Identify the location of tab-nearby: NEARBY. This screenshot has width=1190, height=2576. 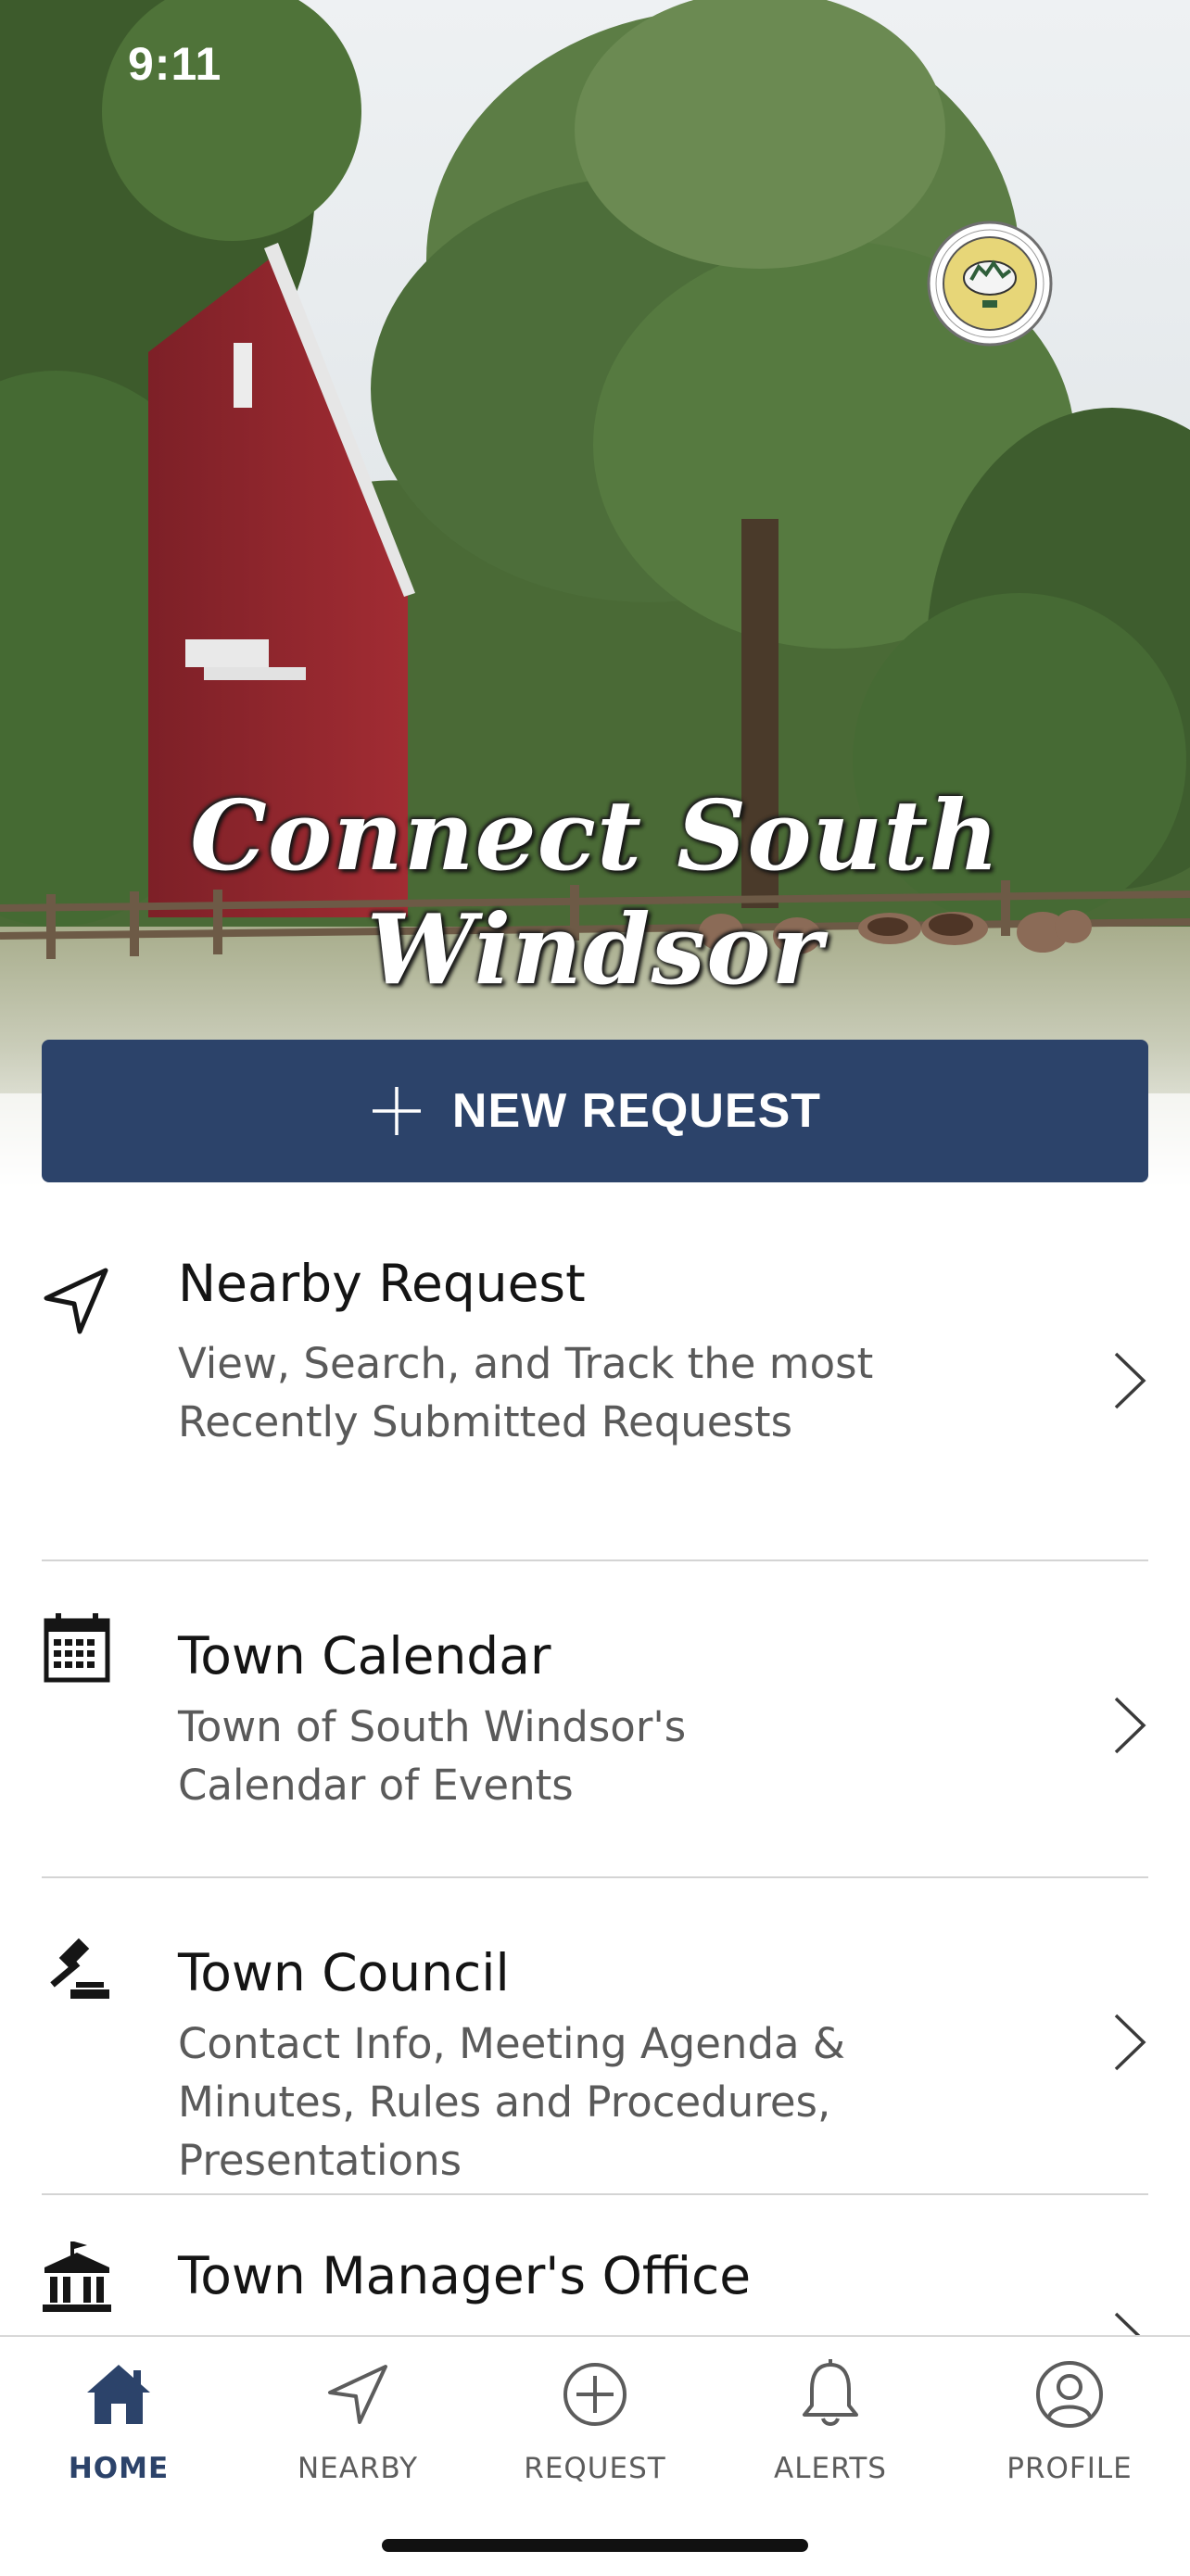
(358, 2420).